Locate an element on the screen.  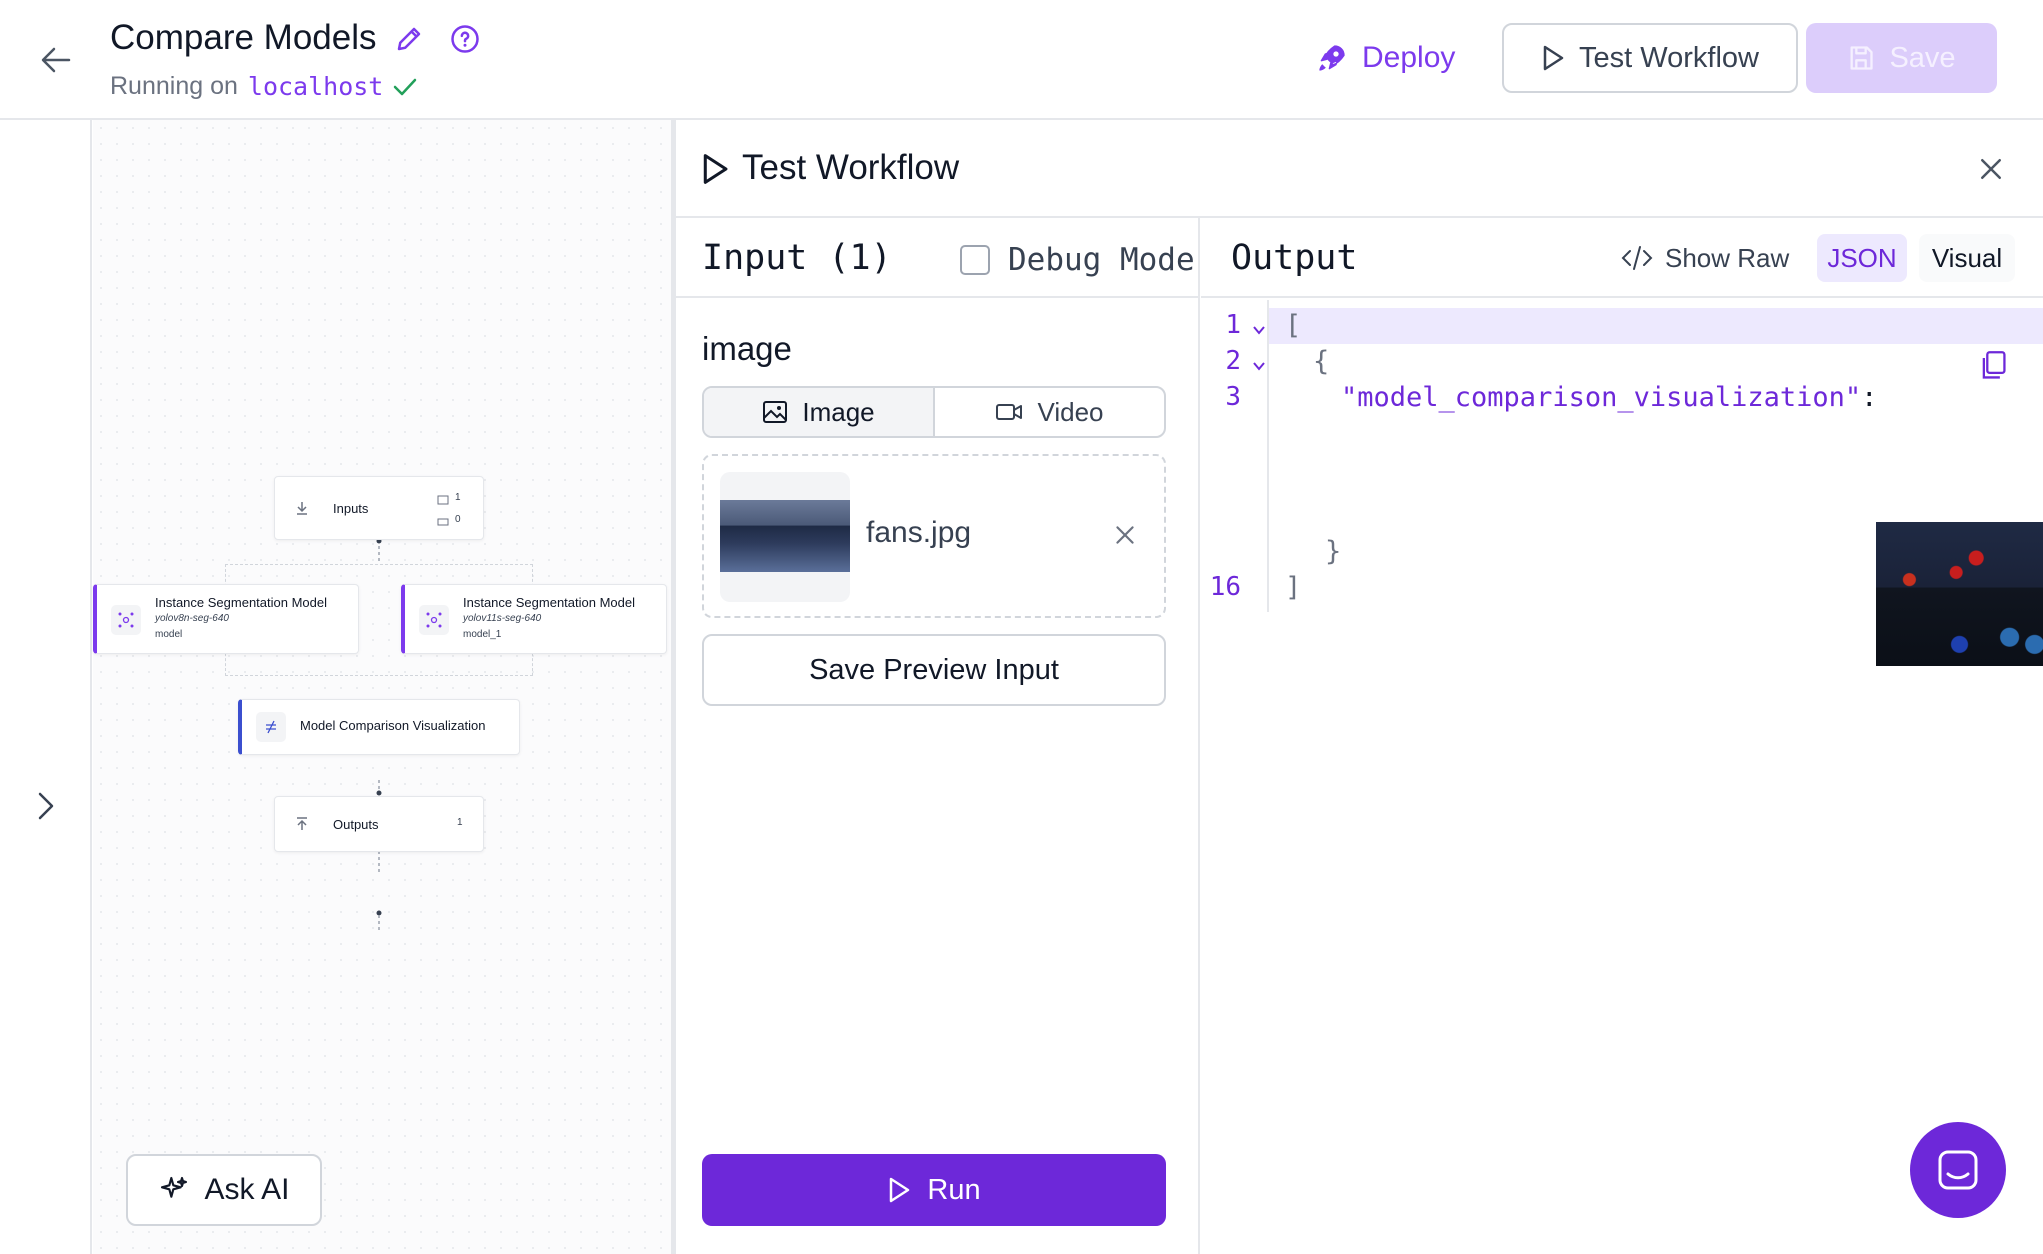
chat-icon is located at coordinates (1958, 1170).